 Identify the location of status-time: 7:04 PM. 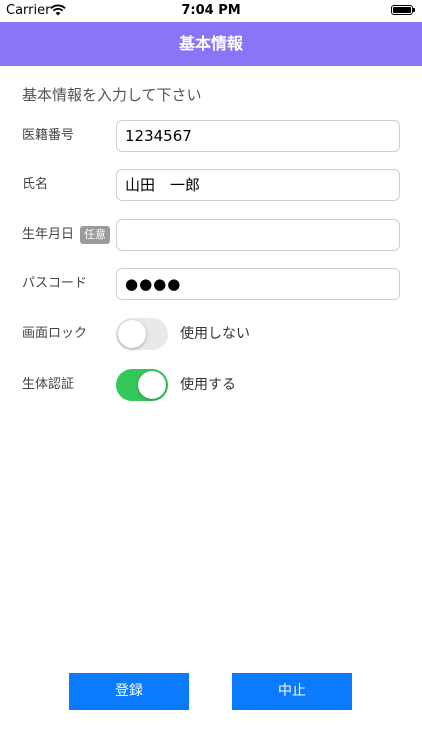
(211, 10).